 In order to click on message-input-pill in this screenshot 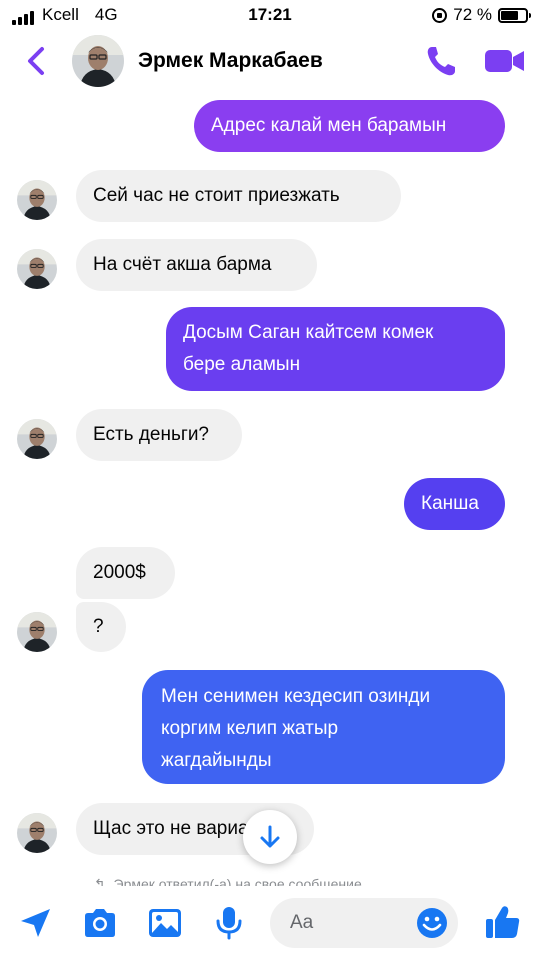, I will do `click(364, 923)`.